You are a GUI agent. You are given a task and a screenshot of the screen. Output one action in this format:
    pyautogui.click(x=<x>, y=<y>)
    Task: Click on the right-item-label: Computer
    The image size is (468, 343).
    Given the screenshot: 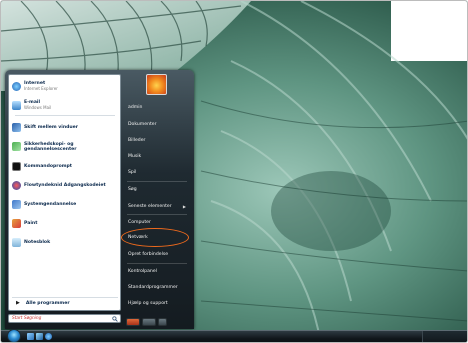 What is the action you would take?
    pyautogui.click(x=139, y=222)
    